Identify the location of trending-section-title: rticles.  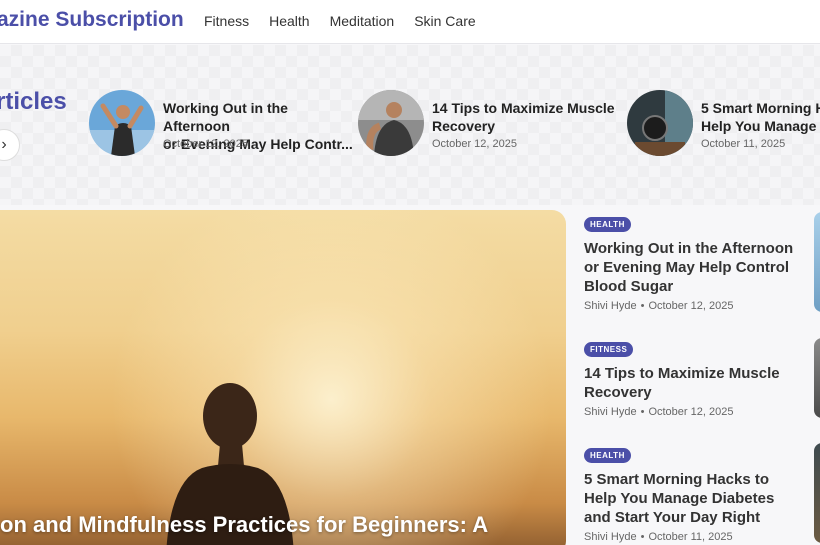
(33, 101).